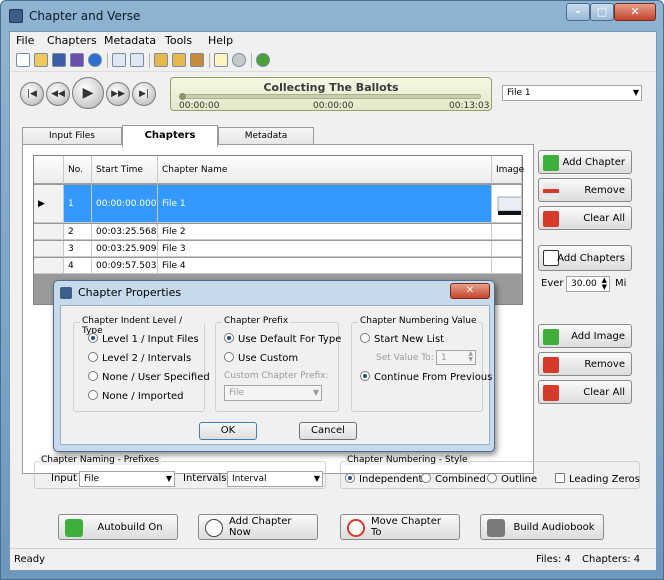 Image resolution: width=664 pixels, height=580 pixels. What do you see at coordinates (282, 339) in the screenshot?
I see `prefix-default-radio: Use Default For Type` at bounding box center [282, 339].